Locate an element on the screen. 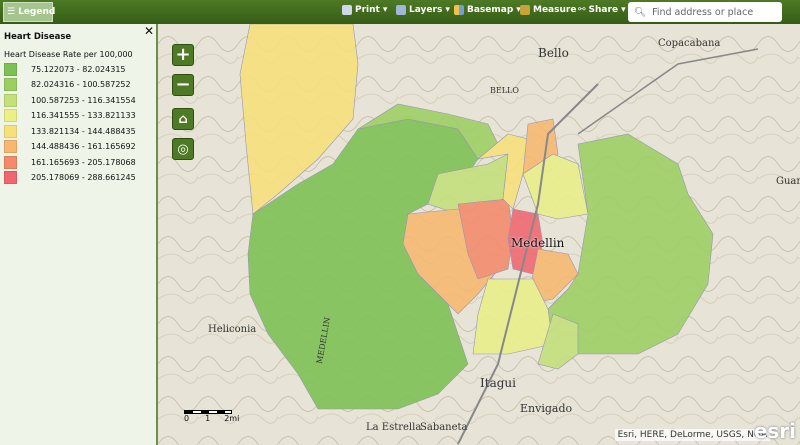 This screenshot has width=800, height=445. legend-item: 205.178069 - 288.661245 is located at coordinates (70, 178).